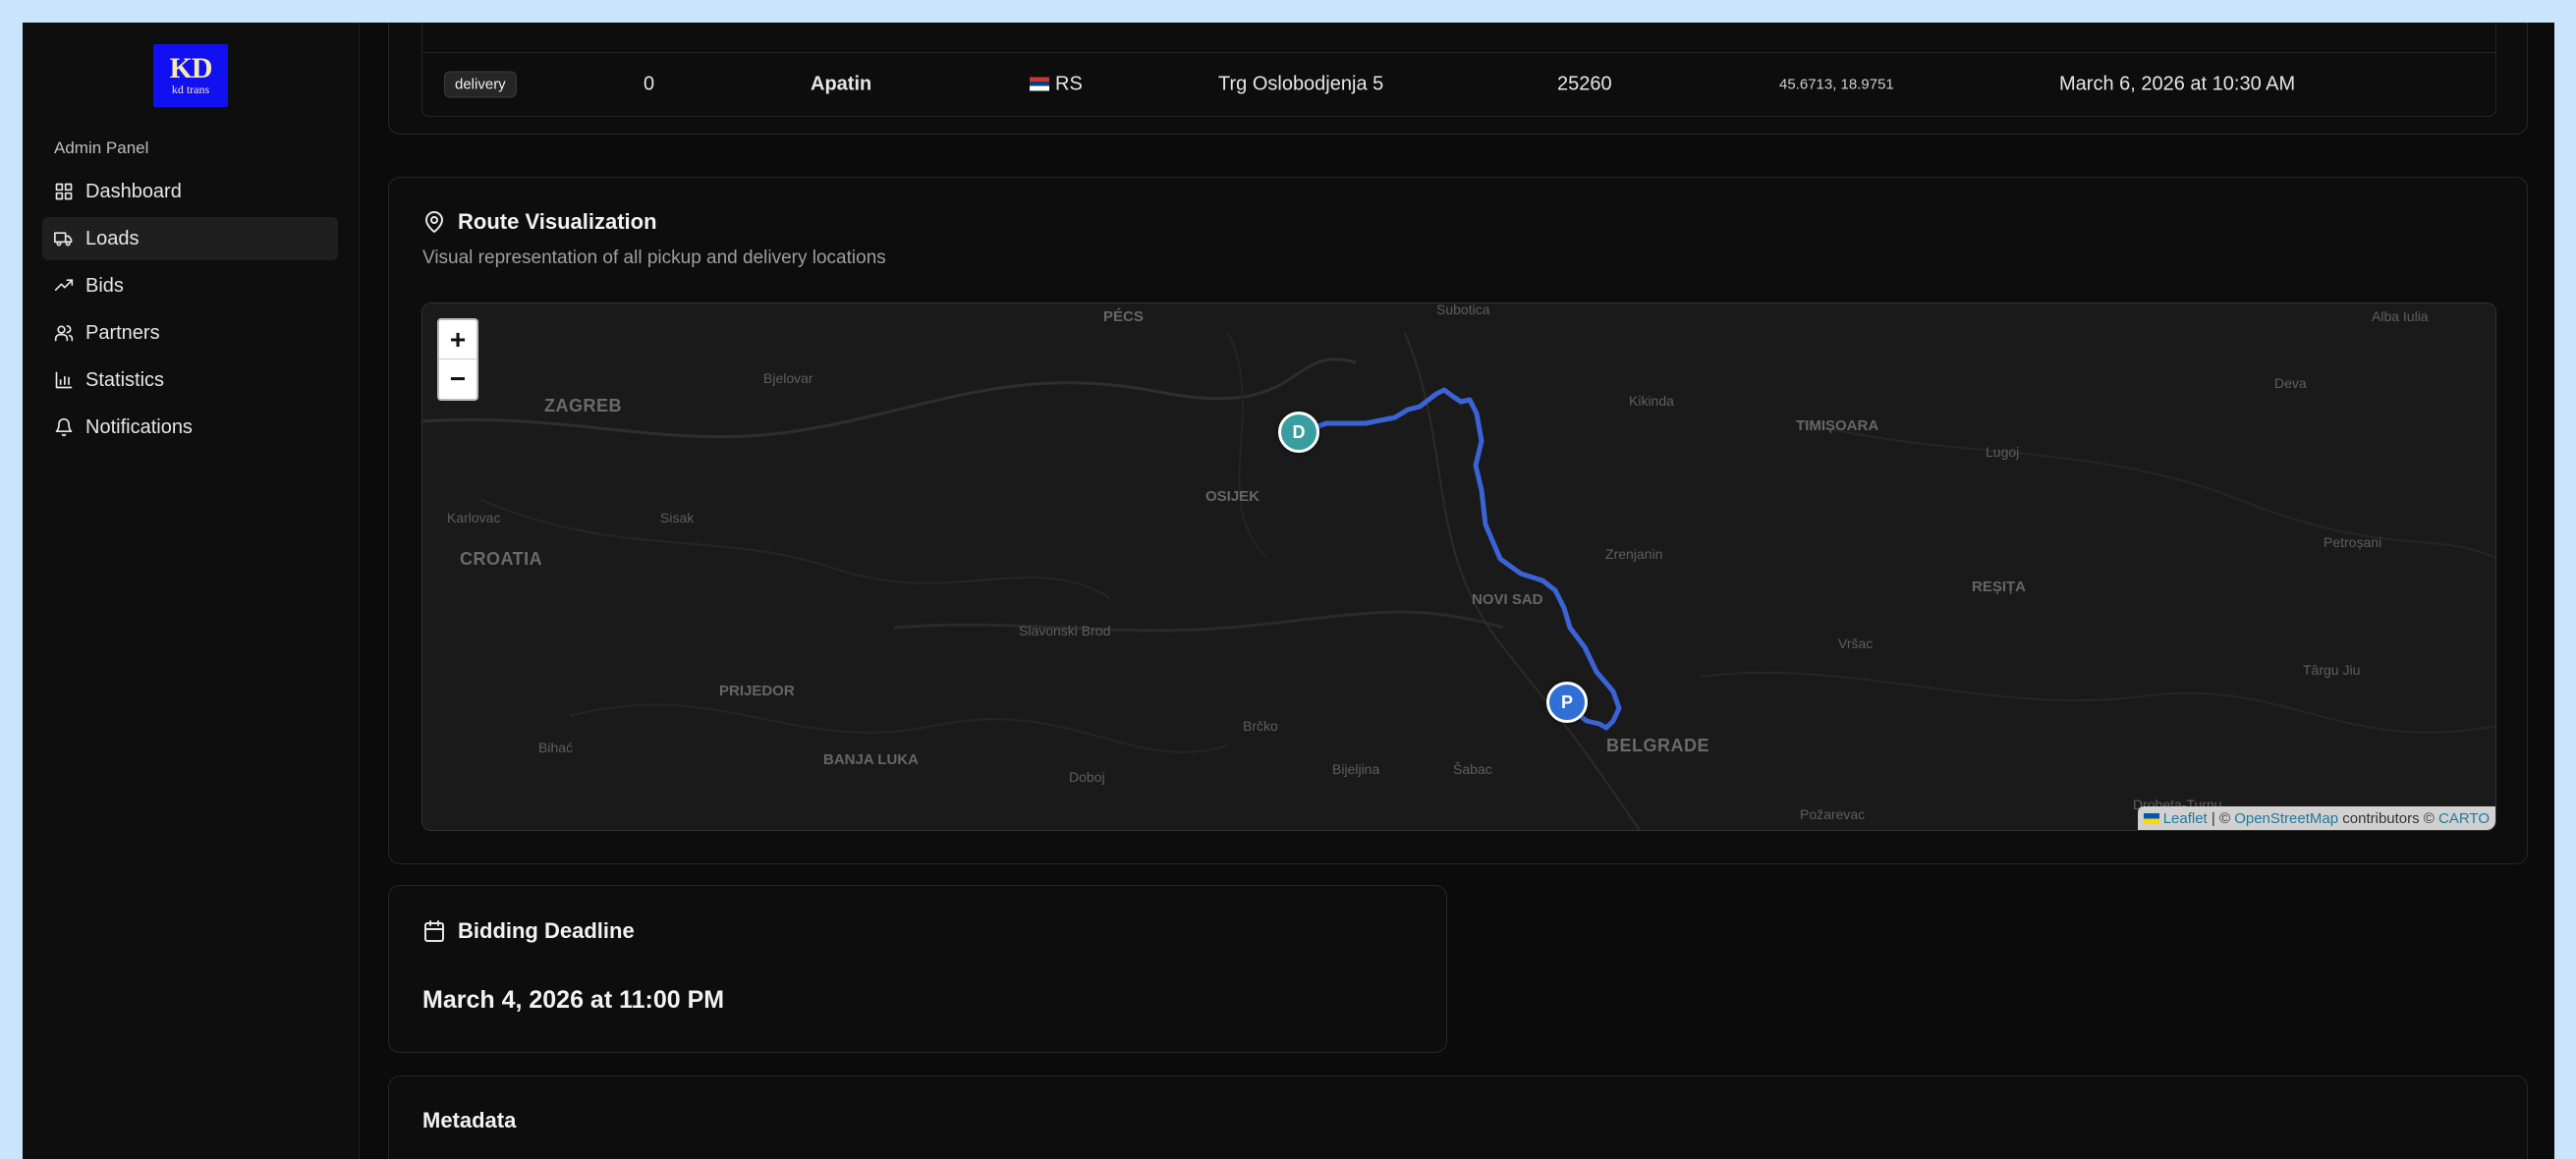 The image size is (2576, 1159). I want to click on sidebar-item-statistics: Statistics, so click(190, 380).